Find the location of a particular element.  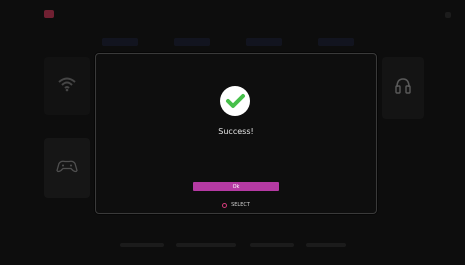

ok-button: Ok is located at coordinates (236, 186).